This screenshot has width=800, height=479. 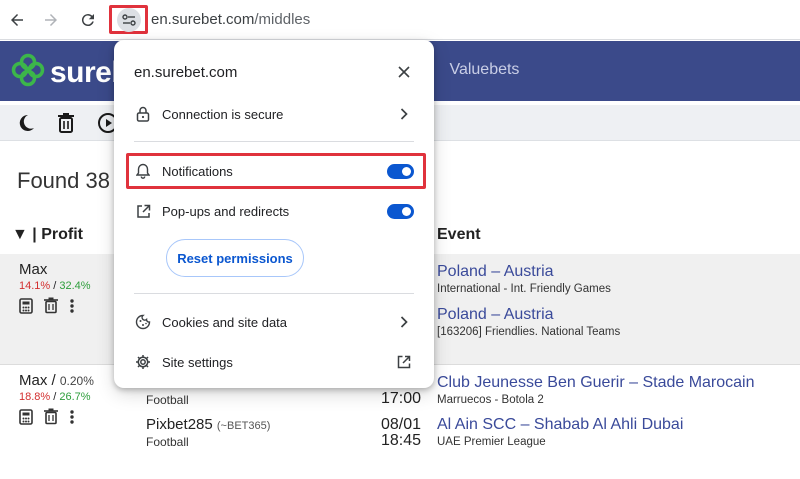 What do you see at coordinates (225, 322) in the screenshot?
I see `cookies-label: Cookies and site data` at bounding box center [225, 322].